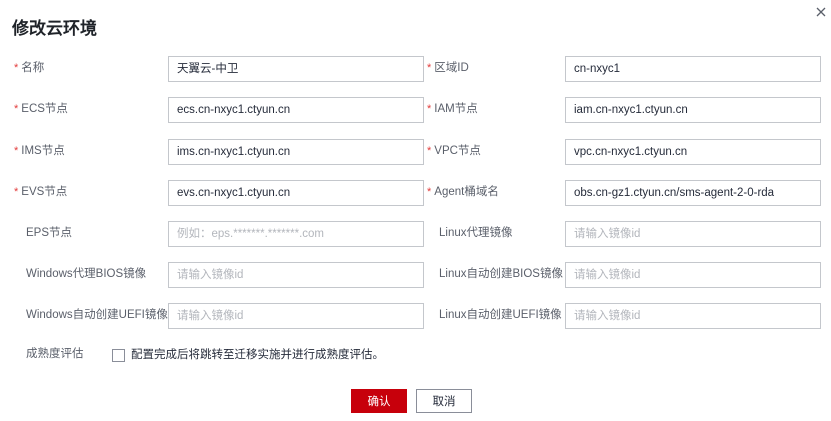  What do you see at coordinates (49, 233) in the screenshot?
I see `eps-label: EPS节点` at bounding box center [49, 233].